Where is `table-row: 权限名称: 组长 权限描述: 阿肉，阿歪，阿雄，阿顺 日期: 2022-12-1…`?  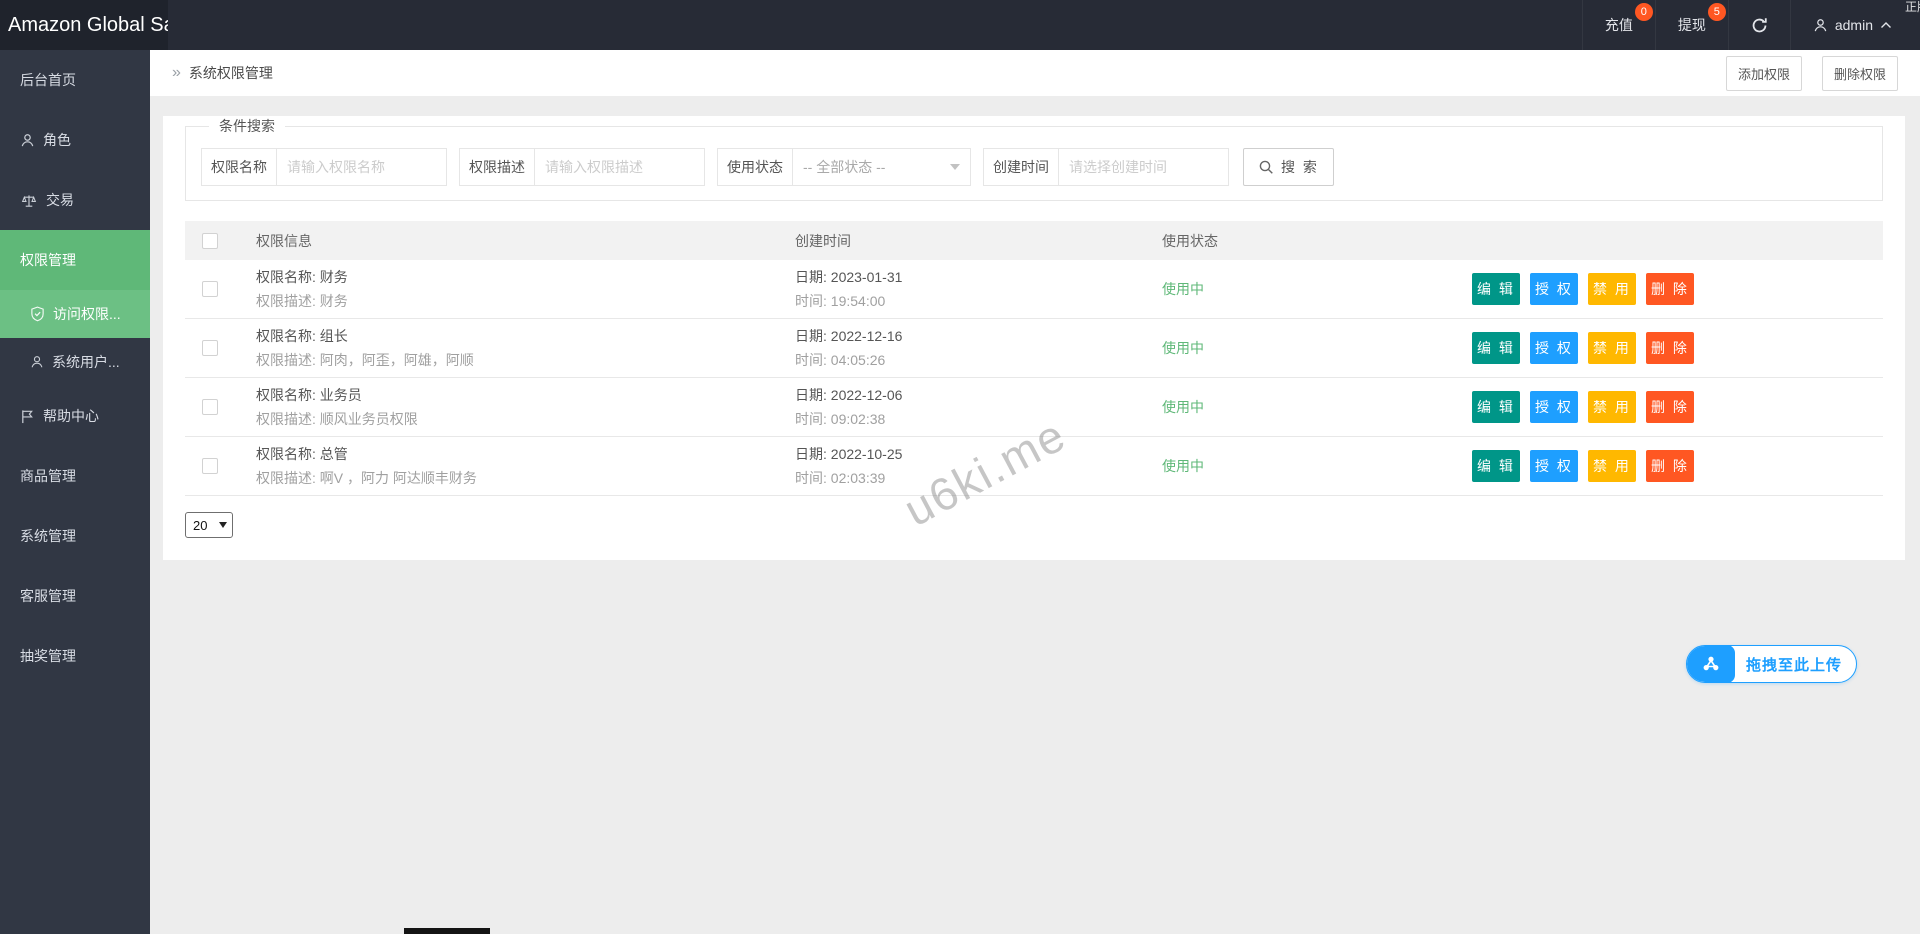
table-row: 权限名称: 组长 权限描述: 阿肉，阿歪，阿雄，阿顺 日期: 2022-12-1… is located at coordinates (1034, 348).